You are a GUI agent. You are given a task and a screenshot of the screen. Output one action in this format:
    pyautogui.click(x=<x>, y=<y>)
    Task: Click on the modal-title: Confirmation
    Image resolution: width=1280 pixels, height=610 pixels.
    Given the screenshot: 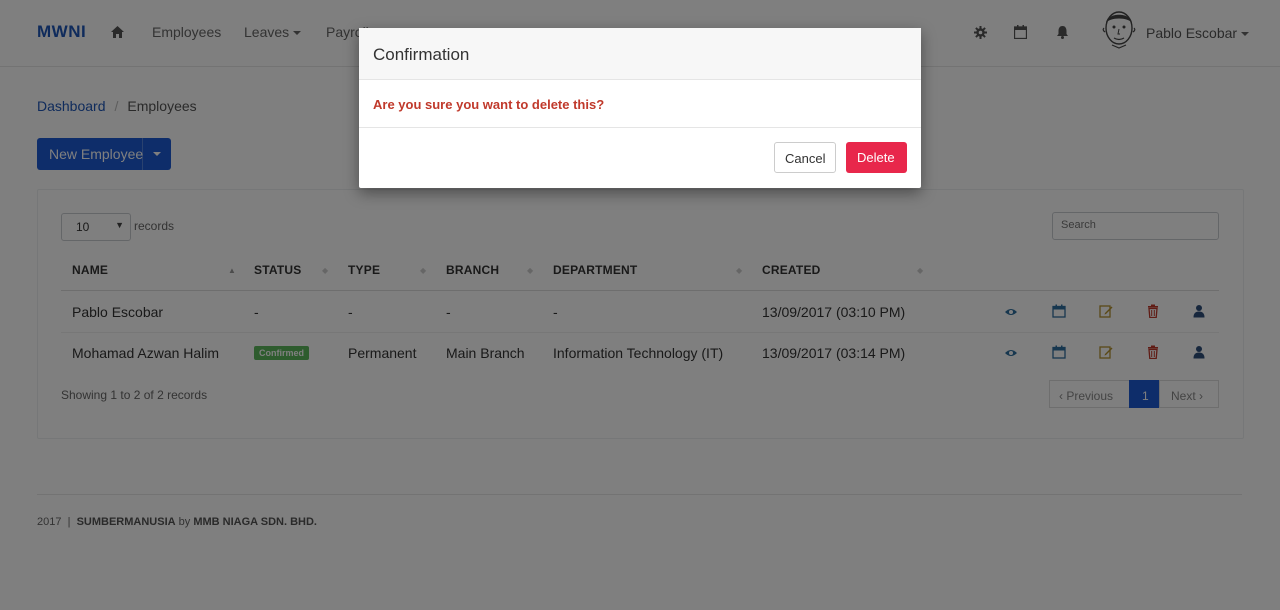 What is the action you would take?
    pyautogui.click(x=421, y=54)
    